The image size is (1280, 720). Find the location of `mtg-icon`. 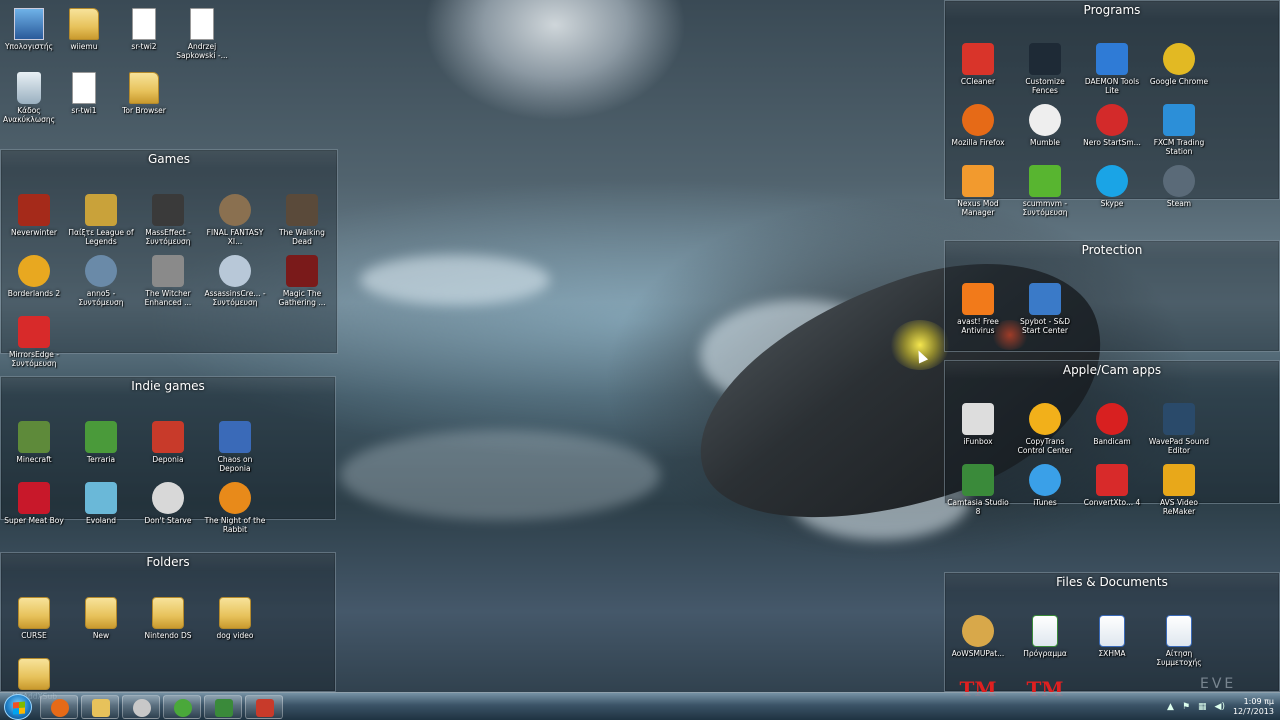

mtg-icon is located at coordinates (302, 271).